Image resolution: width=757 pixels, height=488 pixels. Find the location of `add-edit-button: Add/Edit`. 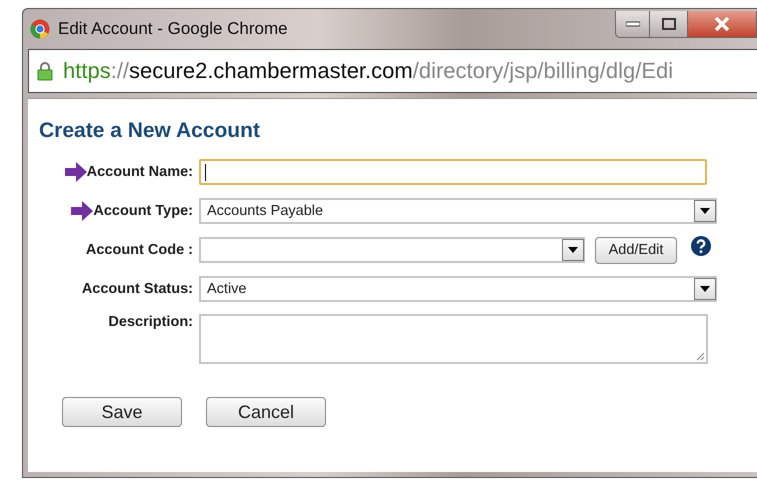

add-edit-button: Add/Edit is located at coordinates (636, 250).